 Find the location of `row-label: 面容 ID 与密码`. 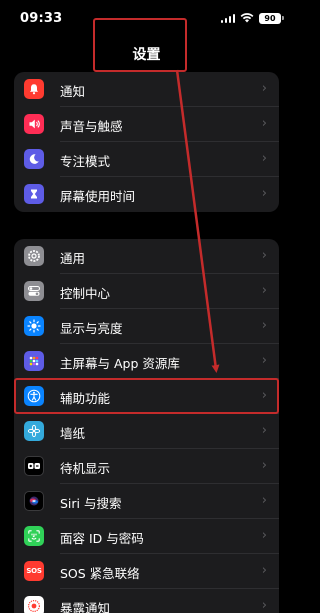

row-label: 面容 ID 与密码 is located at coordinates (102, 538).